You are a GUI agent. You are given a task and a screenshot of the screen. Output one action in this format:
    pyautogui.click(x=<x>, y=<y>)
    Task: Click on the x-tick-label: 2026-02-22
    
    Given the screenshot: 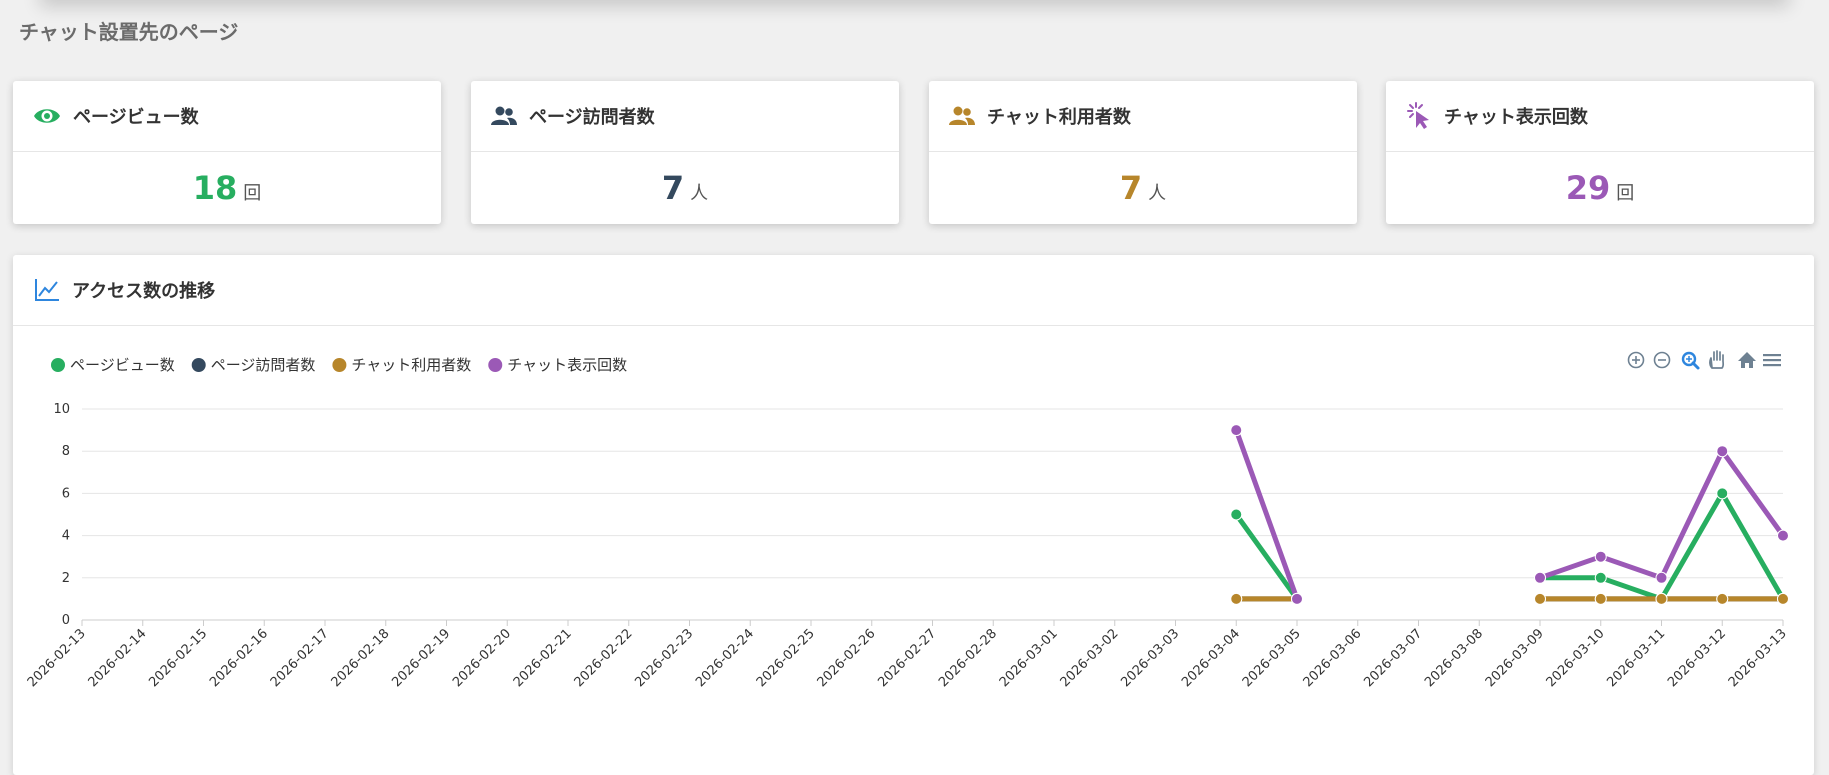 What is the action you would take?
    pyautogui.click(x=604, y=658)
    